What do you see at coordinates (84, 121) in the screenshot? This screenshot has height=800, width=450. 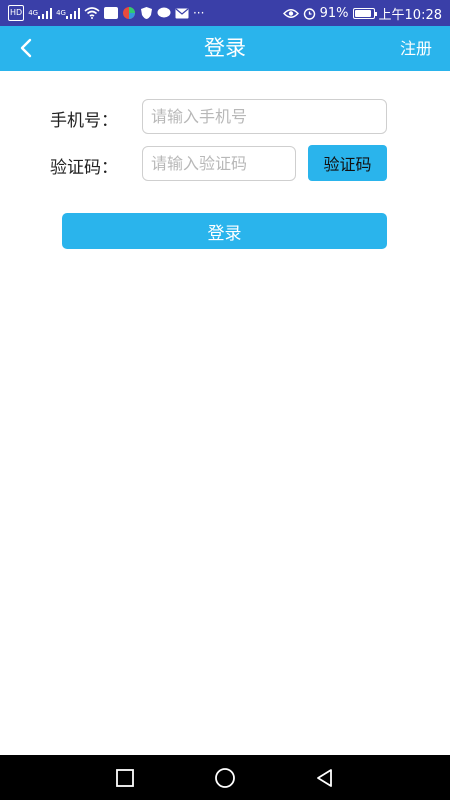 I see `phone-label: 手机号：` at bounding box center [84, 121].